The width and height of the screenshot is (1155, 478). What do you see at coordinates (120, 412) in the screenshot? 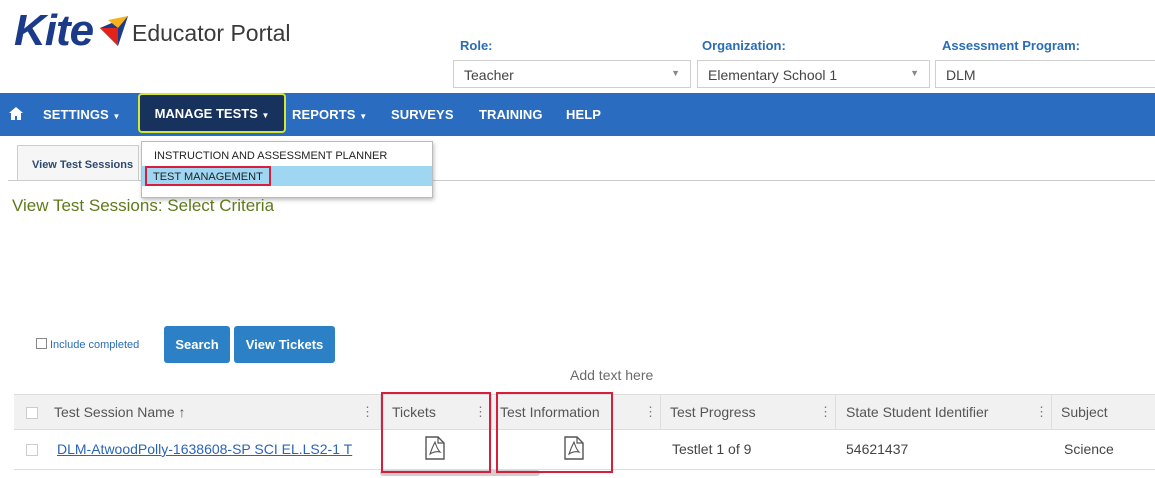
I see `col-test-session-name: Test Session Name ↑` at bounding box center [120, 412].